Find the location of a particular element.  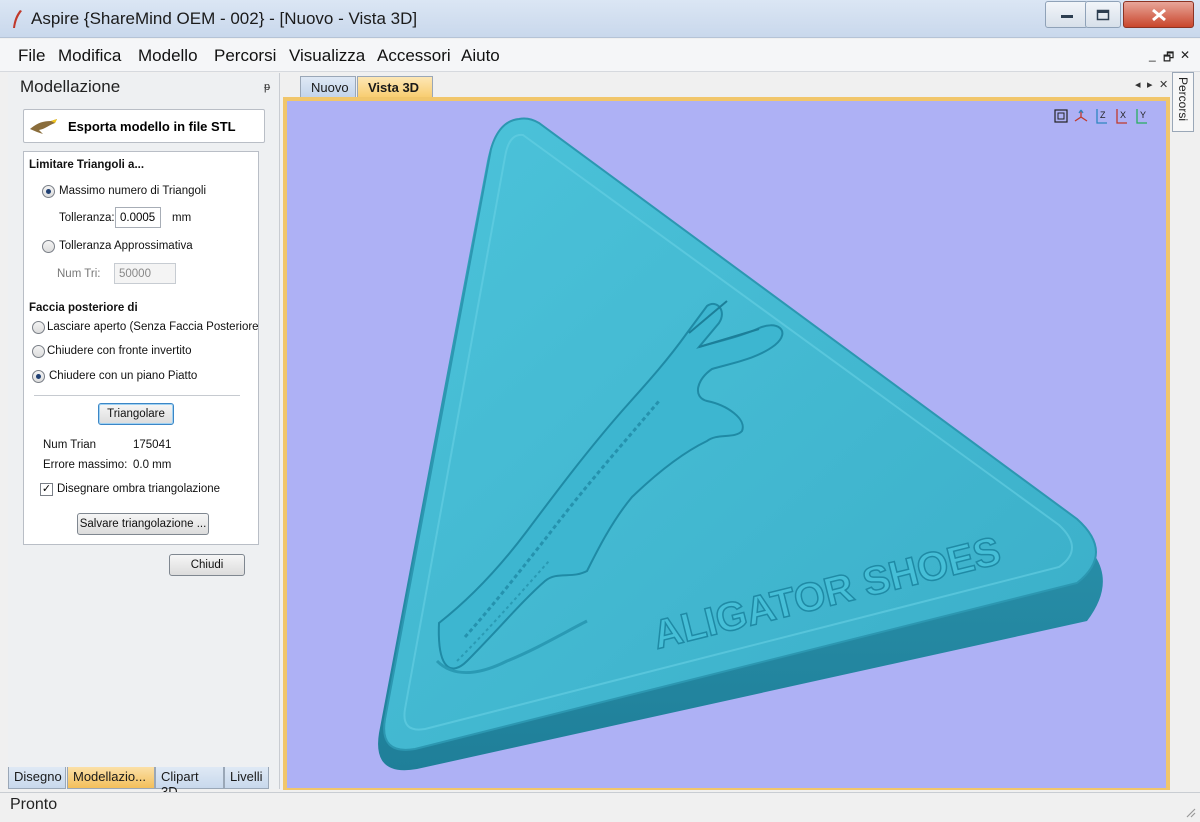

mdi-minimize-icon: _ is located at coordinates (1152, 55).